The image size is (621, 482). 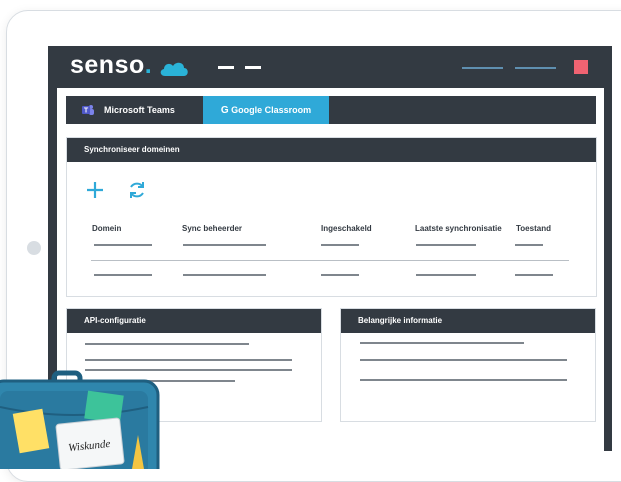 I want to click on refresh-icon, so click(x=137, y=190).